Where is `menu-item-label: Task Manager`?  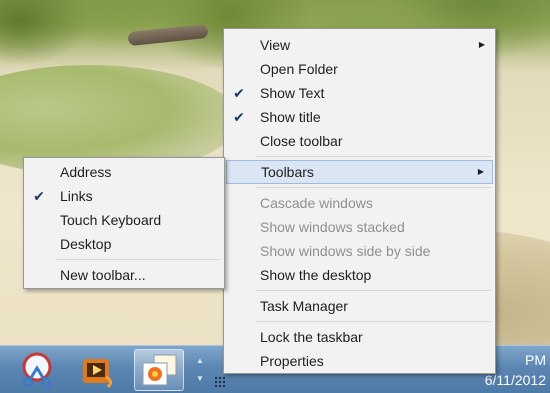
menu-item-label: Task Manager is located at coordinates (304, 306).